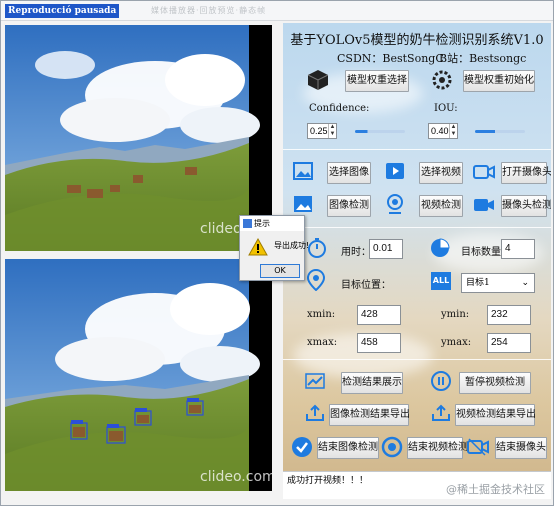  I want to click on time-label: 用时：, so click(356, 252).